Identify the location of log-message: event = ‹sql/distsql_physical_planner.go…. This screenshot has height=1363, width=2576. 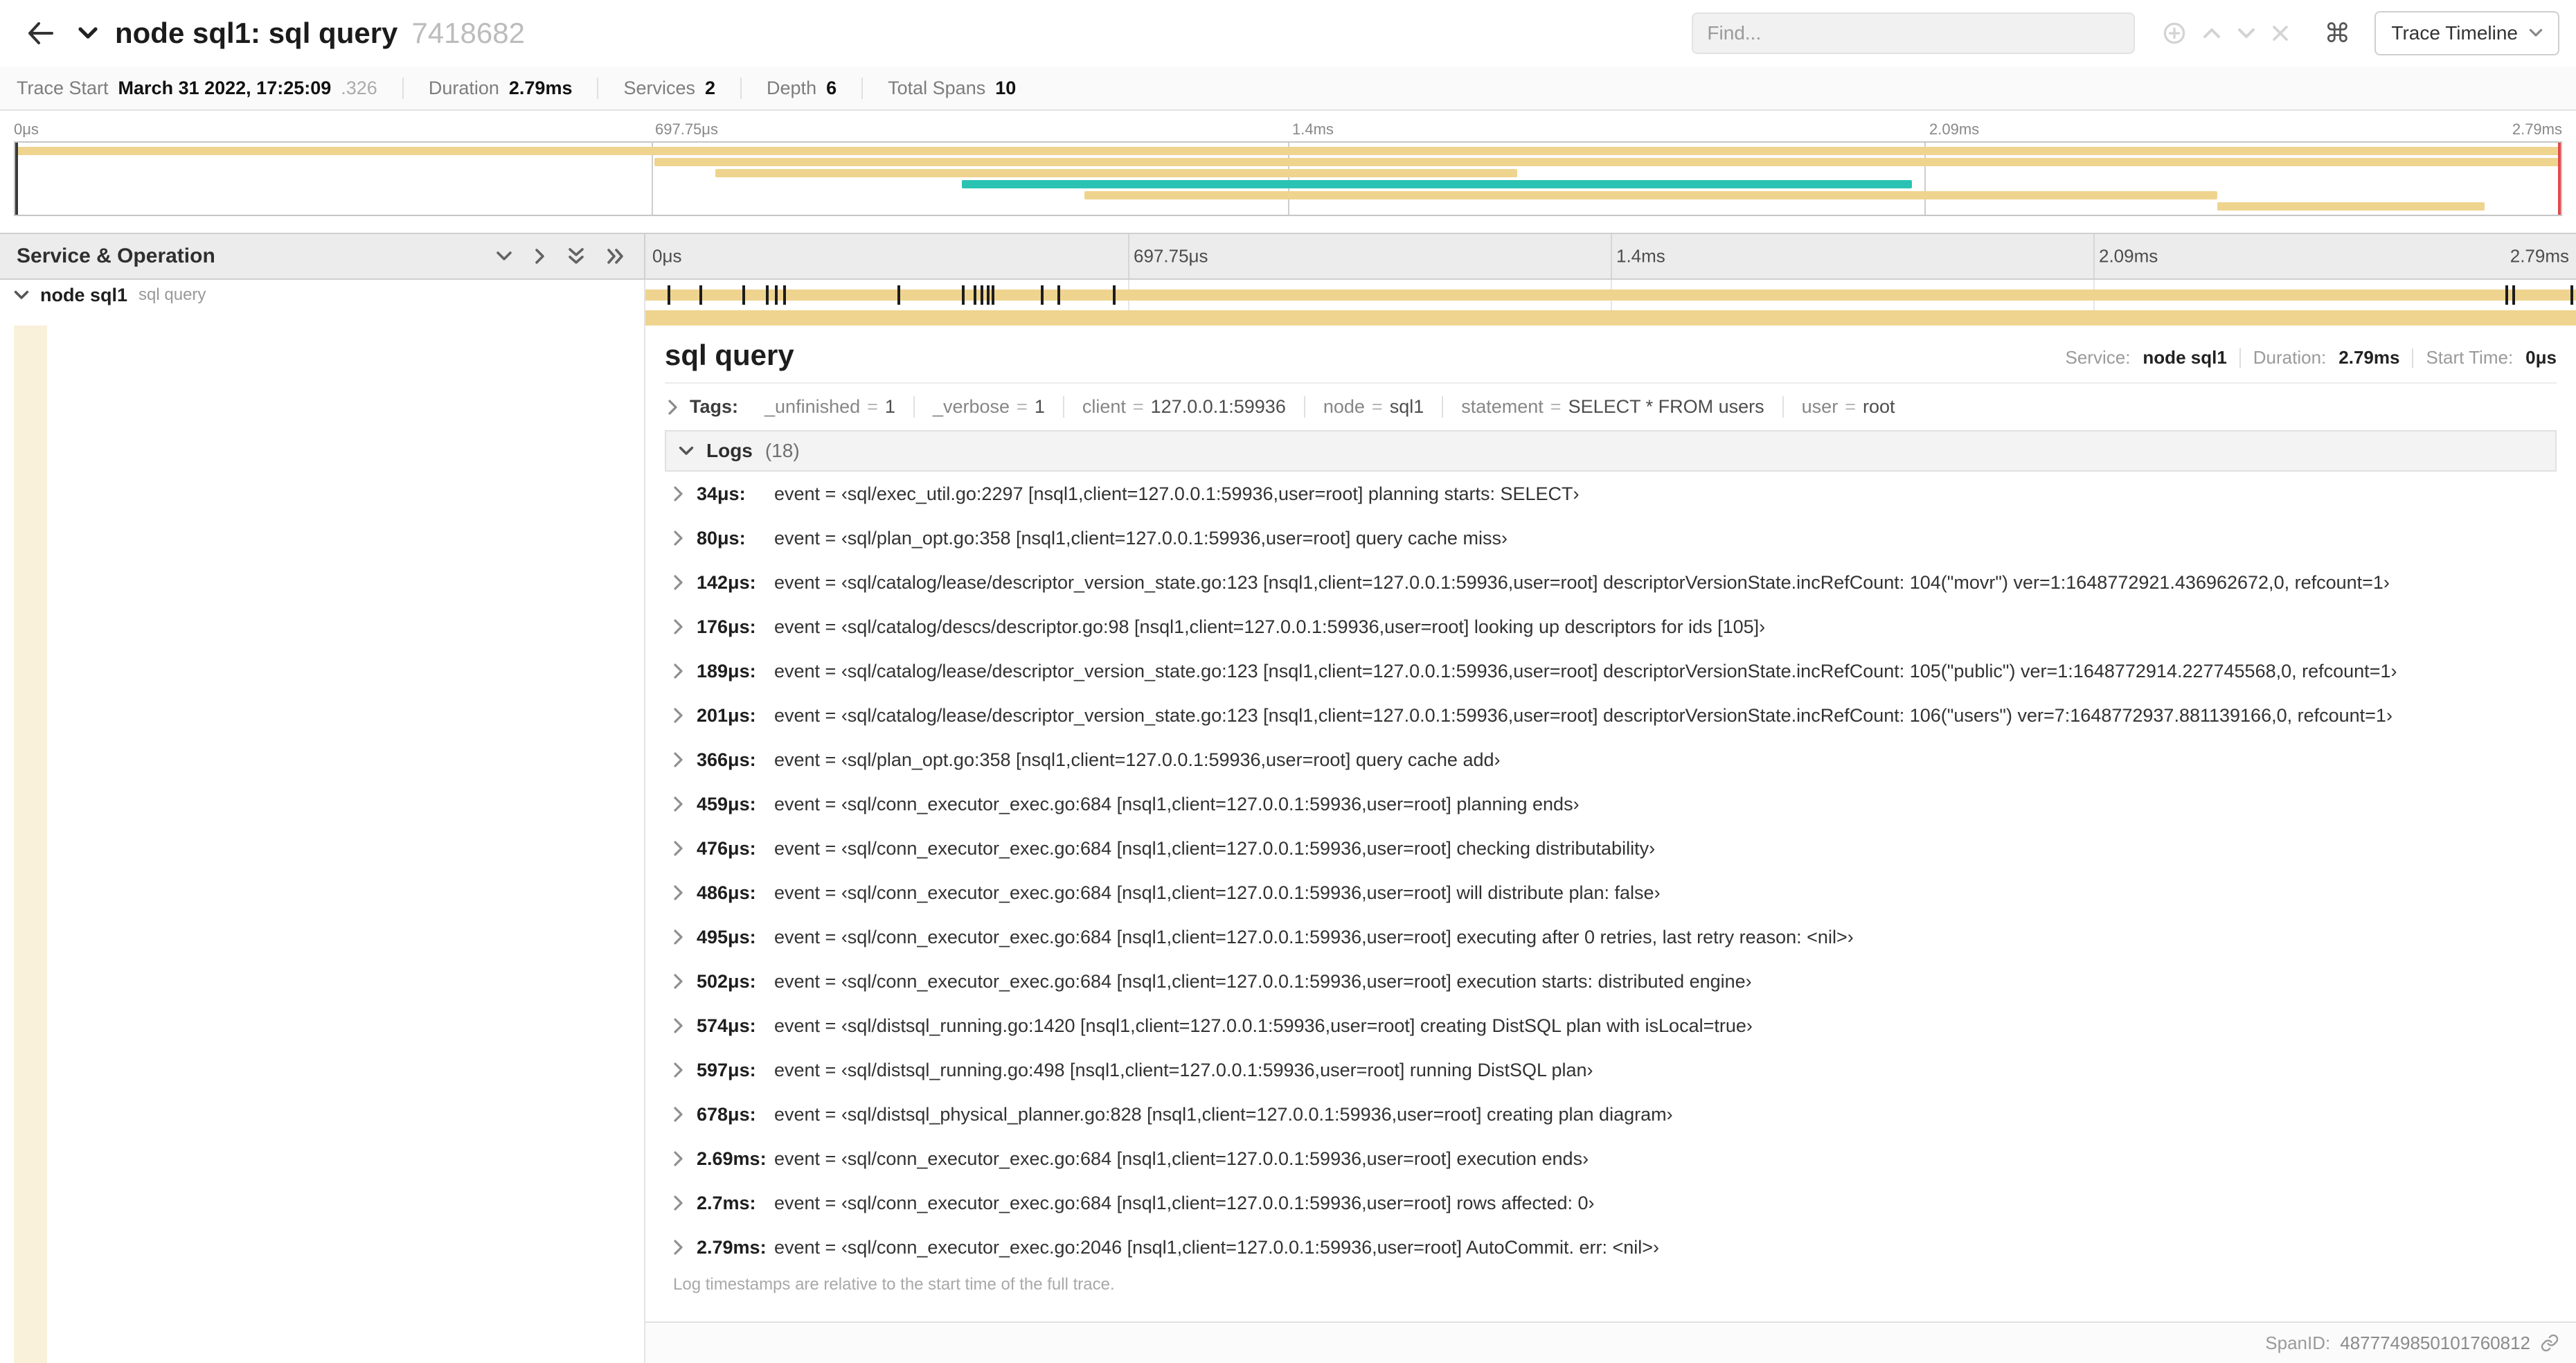
(1223, 1114).